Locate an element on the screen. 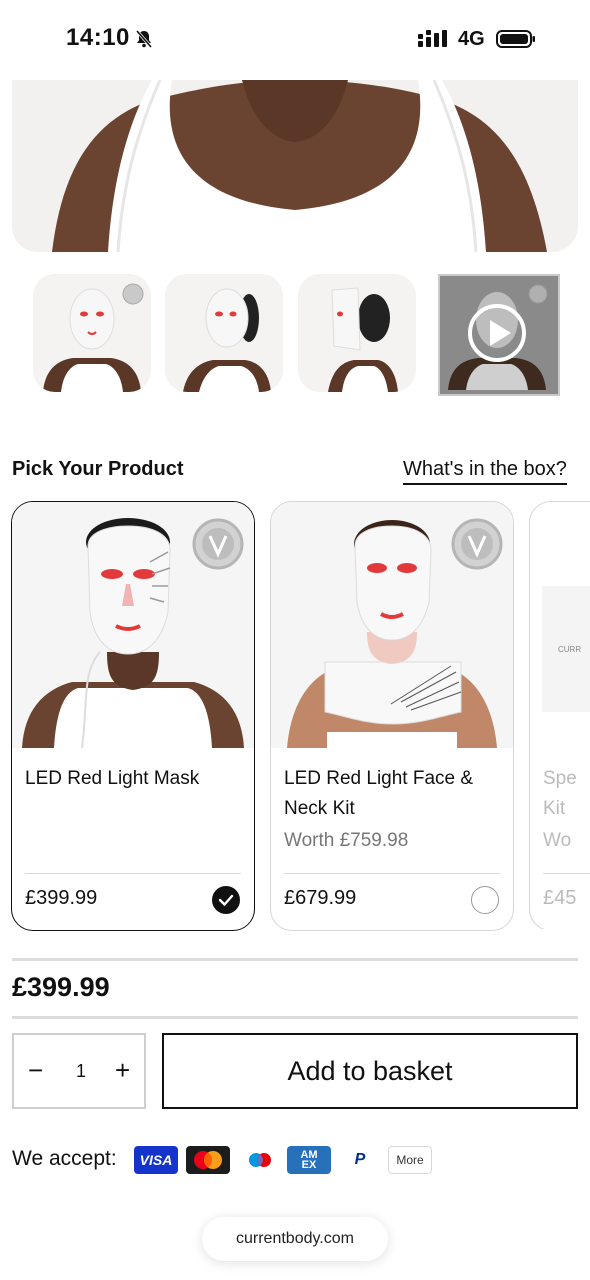  amex-icon: AM EX is located at coordinates (309, 1160).